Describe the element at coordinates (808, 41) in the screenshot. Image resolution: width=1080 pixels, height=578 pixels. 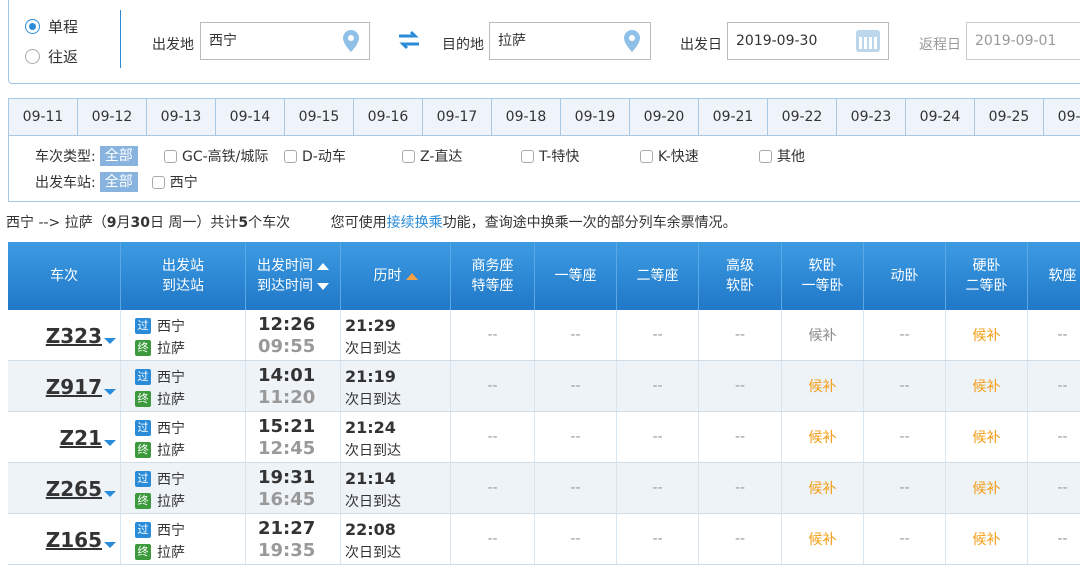
I see `depart-date-input: 2019-09-30` at that location.